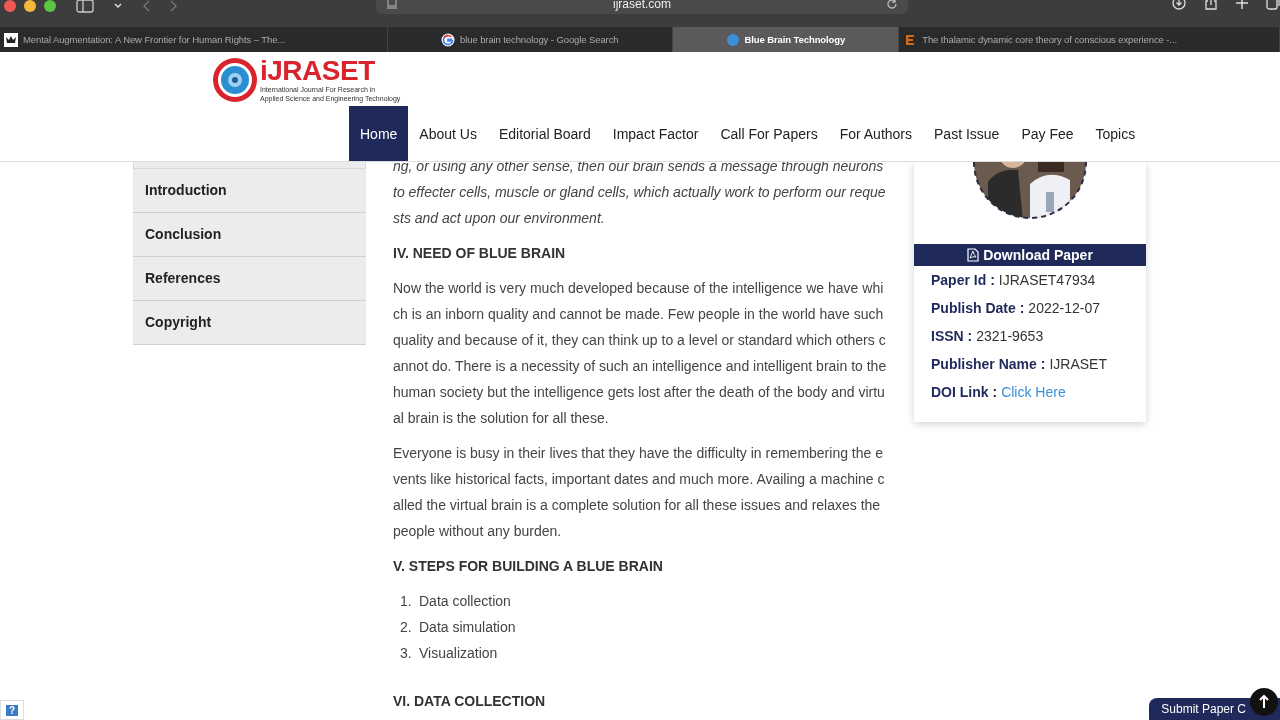 The width and height of the screenshot is (1280, 720). I want to click on field-label: DOI Link :, so click(964, 392).